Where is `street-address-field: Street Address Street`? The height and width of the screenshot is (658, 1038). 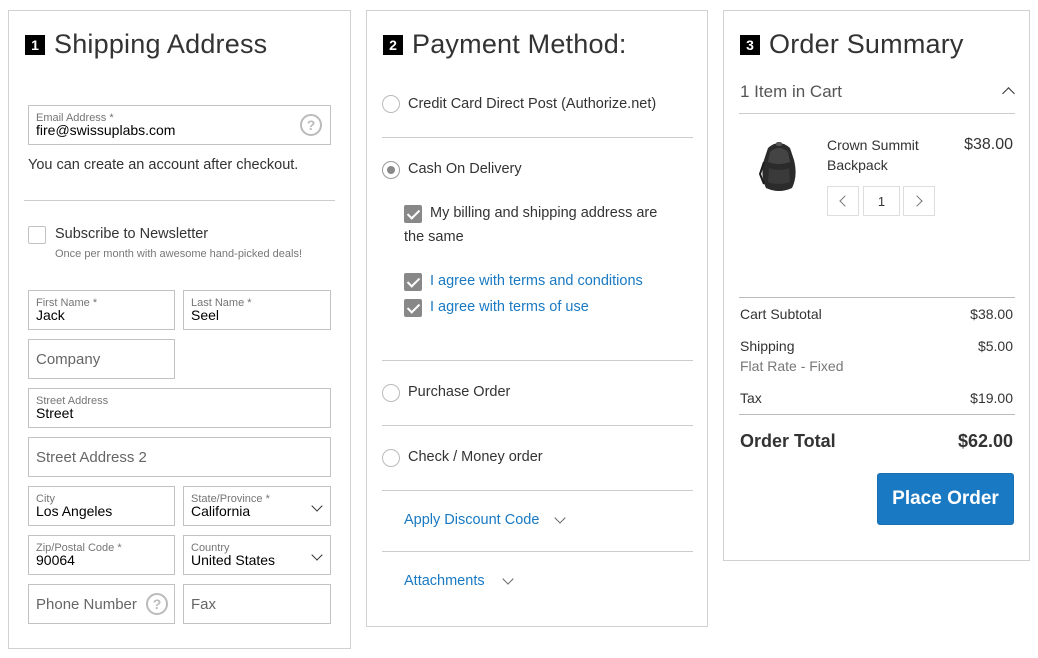 street-address-field: Street Address Street is located at coordinates (179, 408).